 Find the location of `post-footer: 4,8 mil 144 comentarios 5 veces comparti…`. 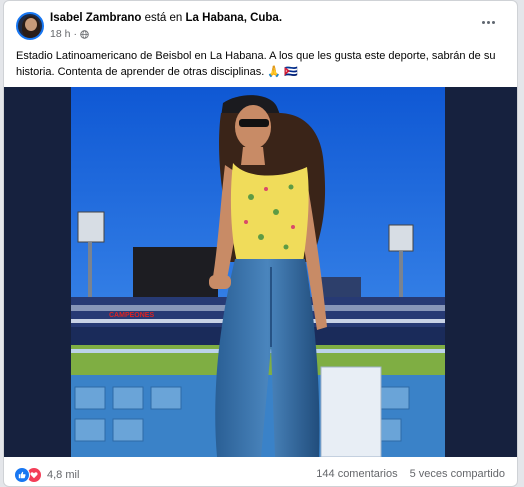

post-footer: 4,8 mil 144 comentarios 5 veces comparti… is located at coordinates (260, 471).